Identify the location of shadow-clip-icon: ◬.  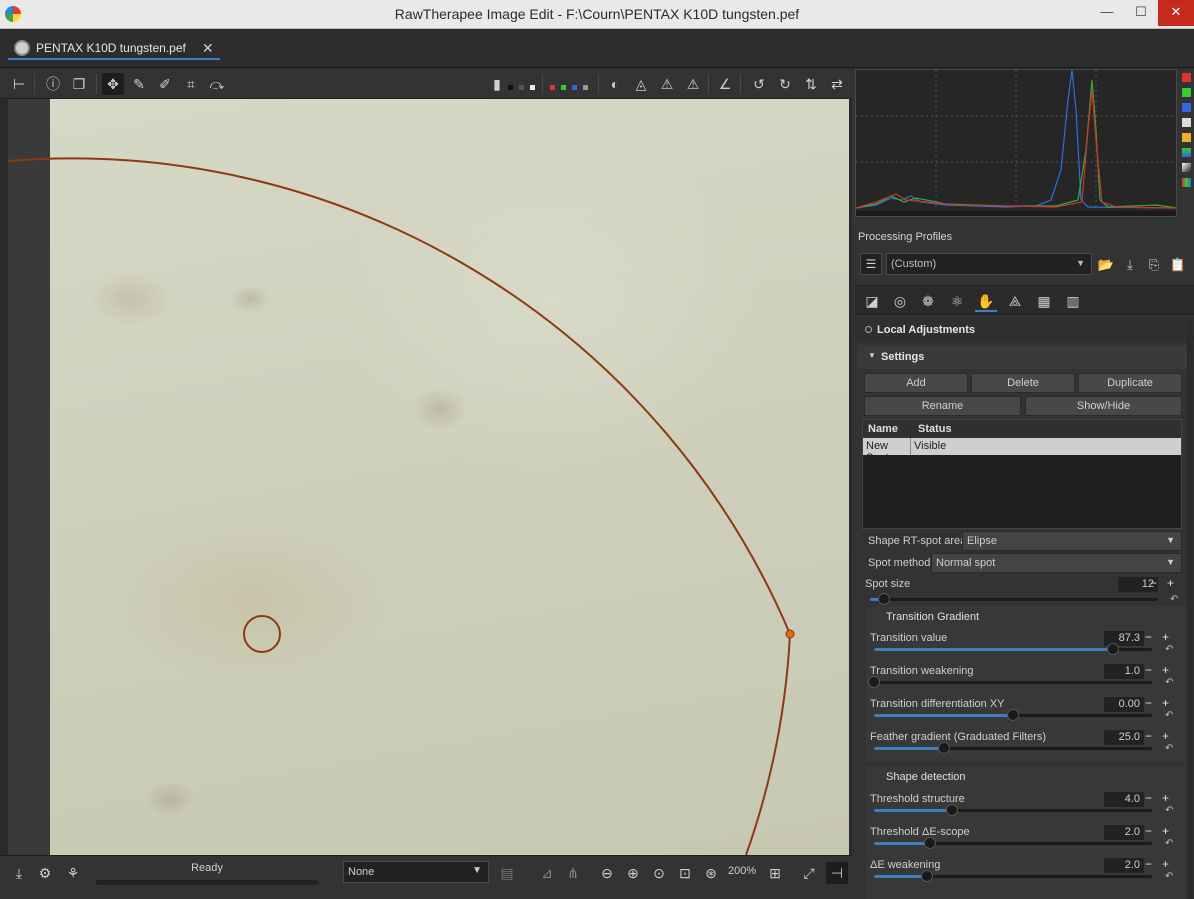
(641, 84).